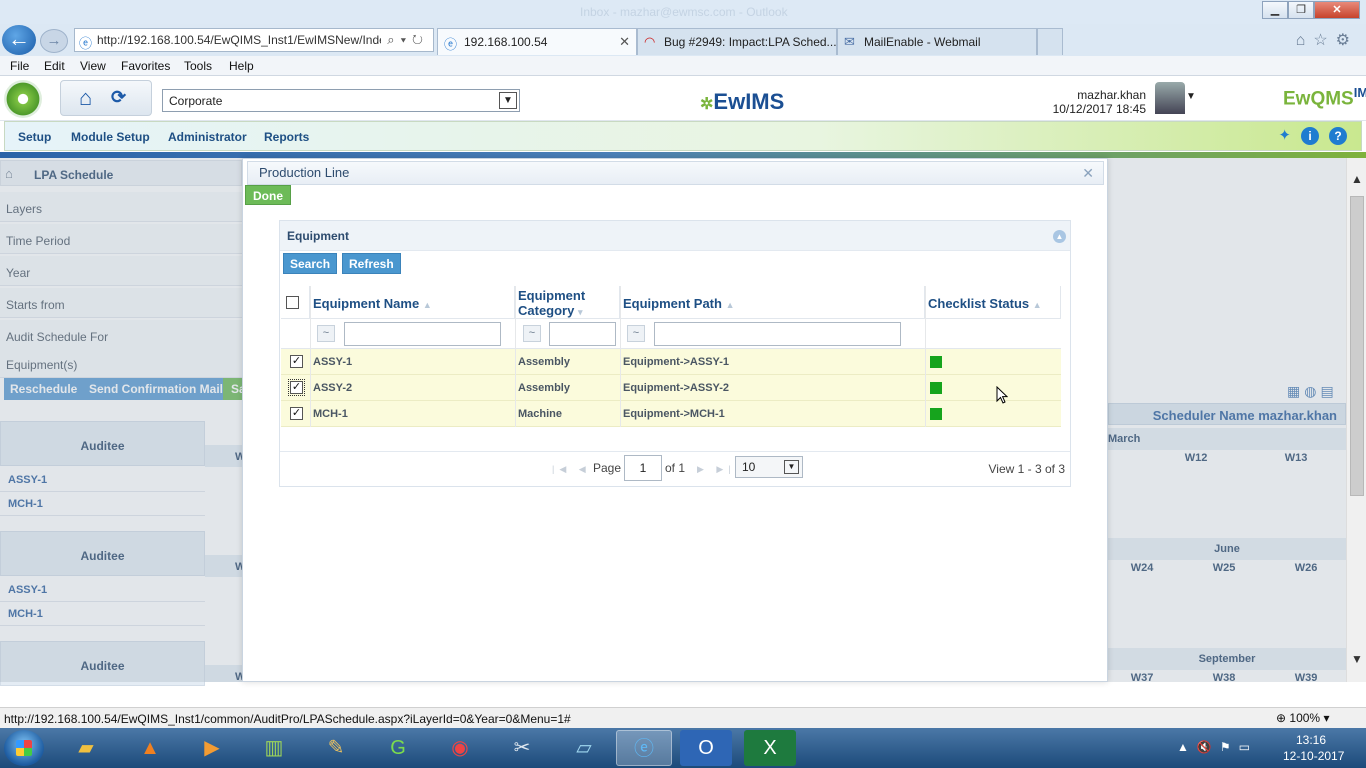 The image size is (1366, 768). What do you see at coordinates (769, 467) in the screenshot?
I see `page-size-select: 10 ▼` at bounding box center [769, 467].